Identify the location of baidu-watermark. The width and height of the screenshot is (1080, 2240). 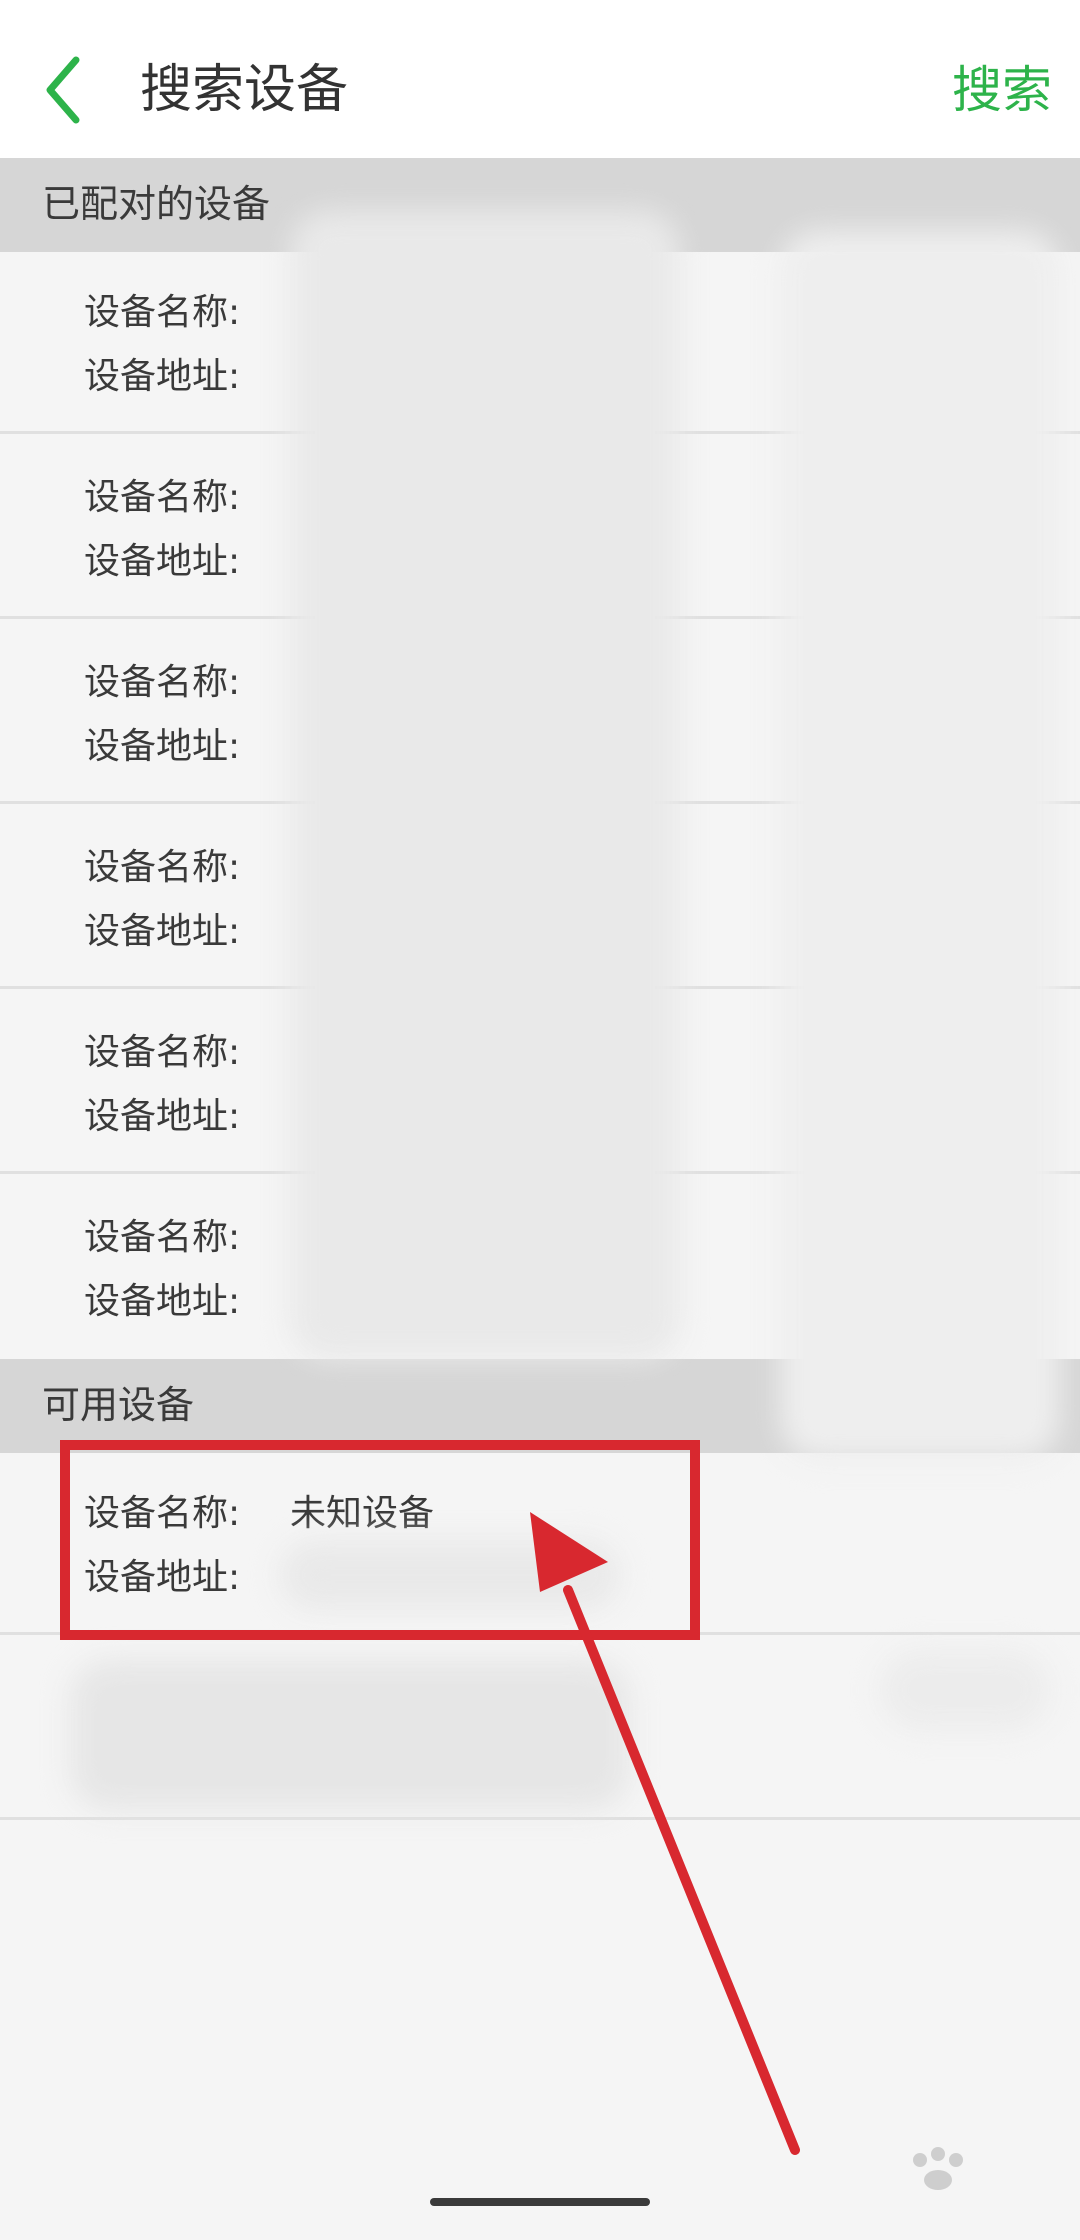
(925, 2185).